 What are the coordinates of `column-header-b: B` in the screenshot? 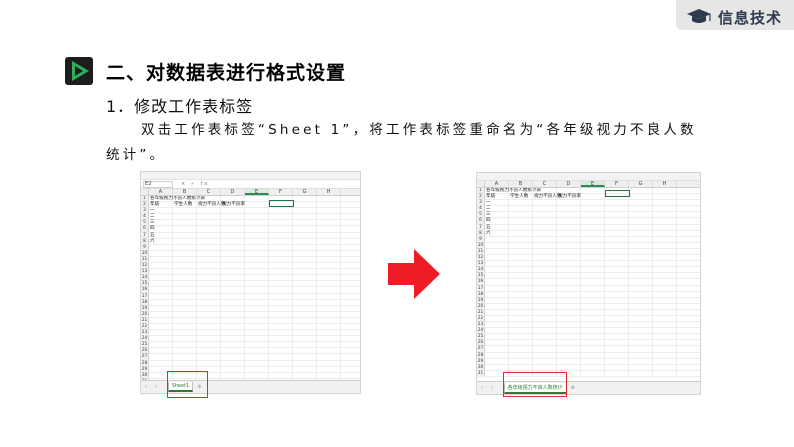 It's located at (185, 192).